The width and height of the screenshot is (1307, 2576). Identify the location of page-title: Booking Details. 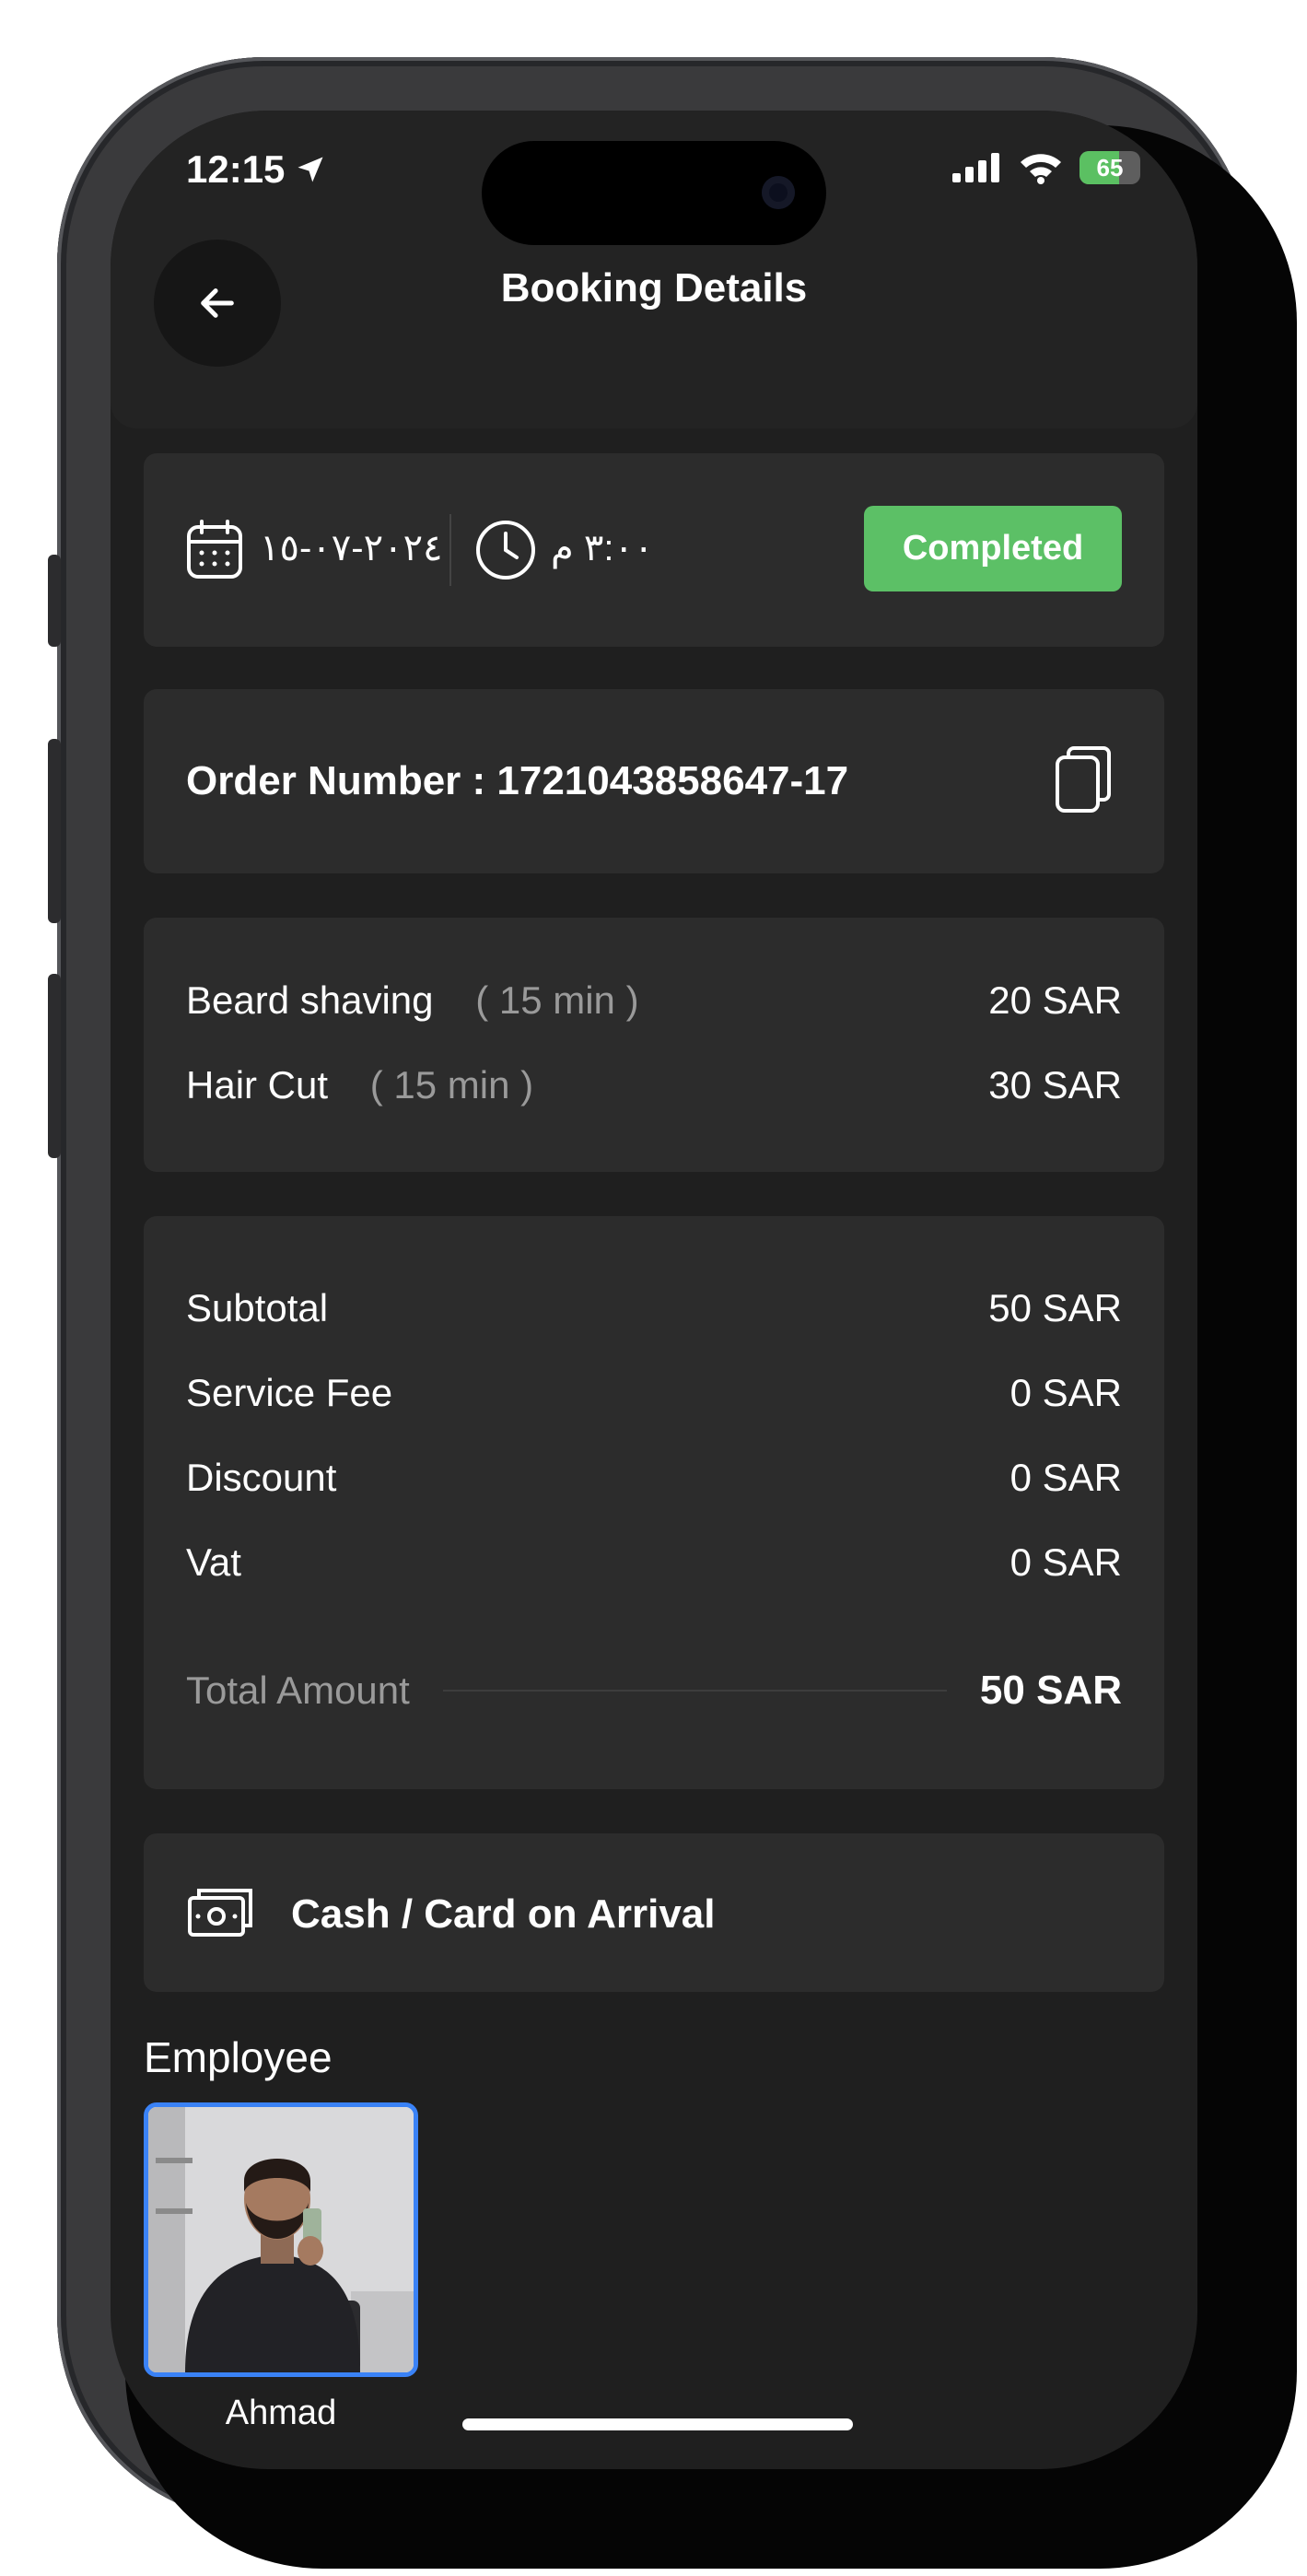
(654, 287).